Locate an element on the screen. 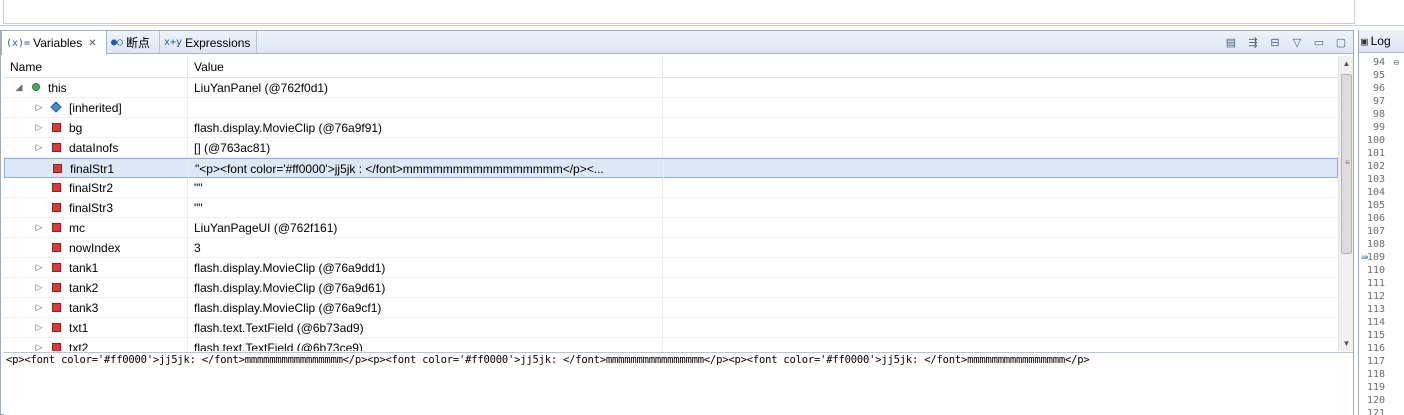 The width and height of the screenshot is (1404, 415). line-number: 104 is located at coordinates (1375, 192).